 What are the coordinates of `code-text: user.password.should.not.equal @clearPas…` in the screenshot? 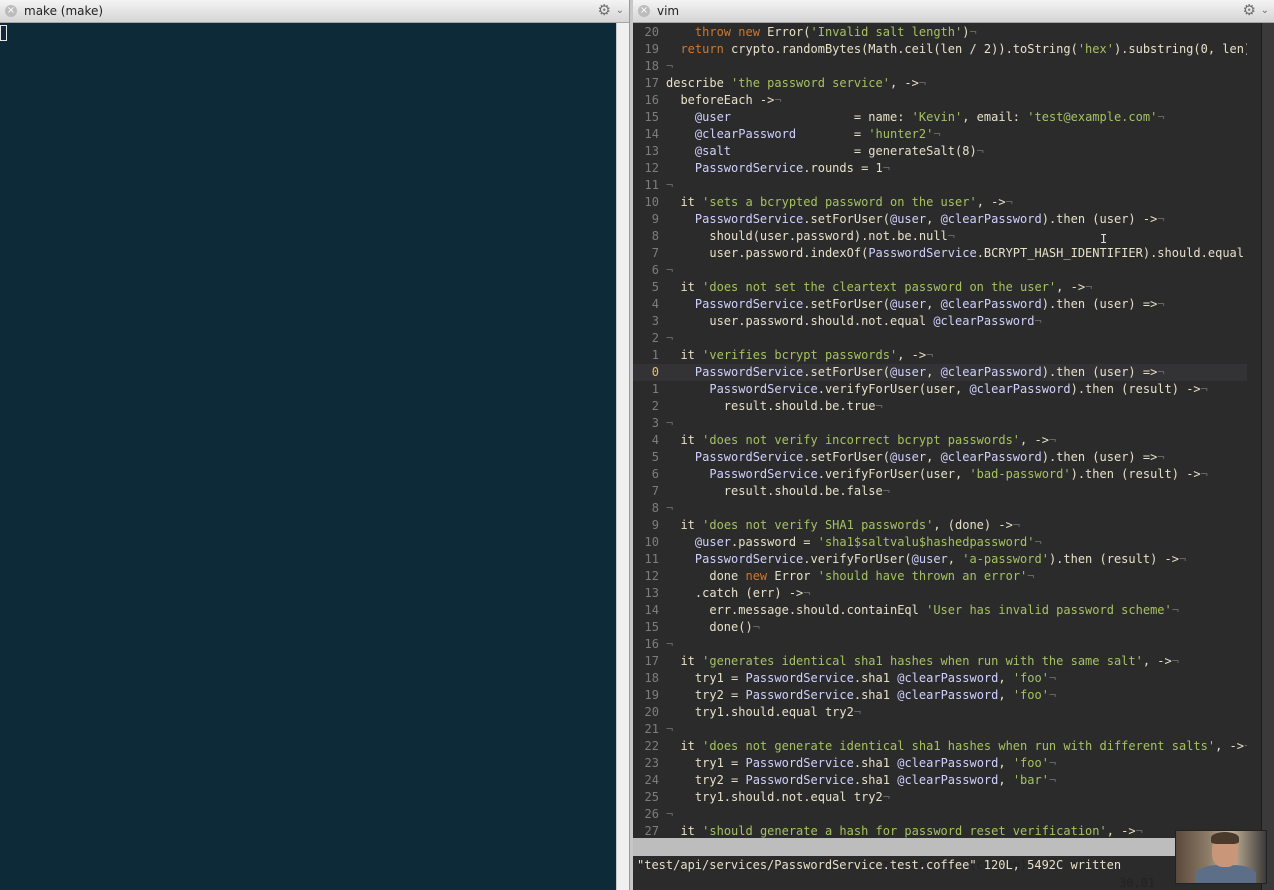 It's located at (854, 321).